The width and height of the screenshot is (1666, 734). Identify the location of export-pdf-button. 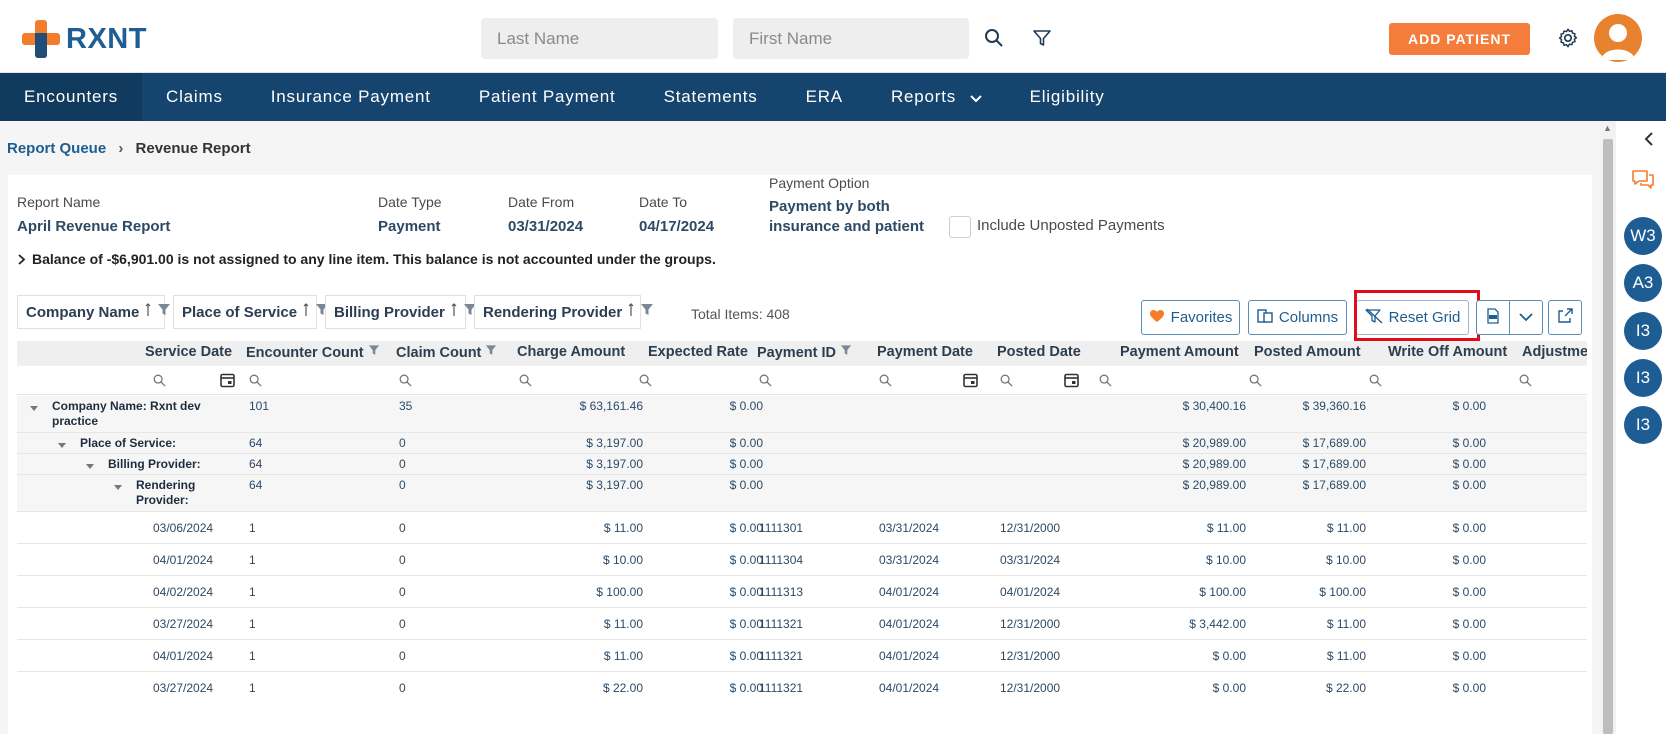
(1493, 317).